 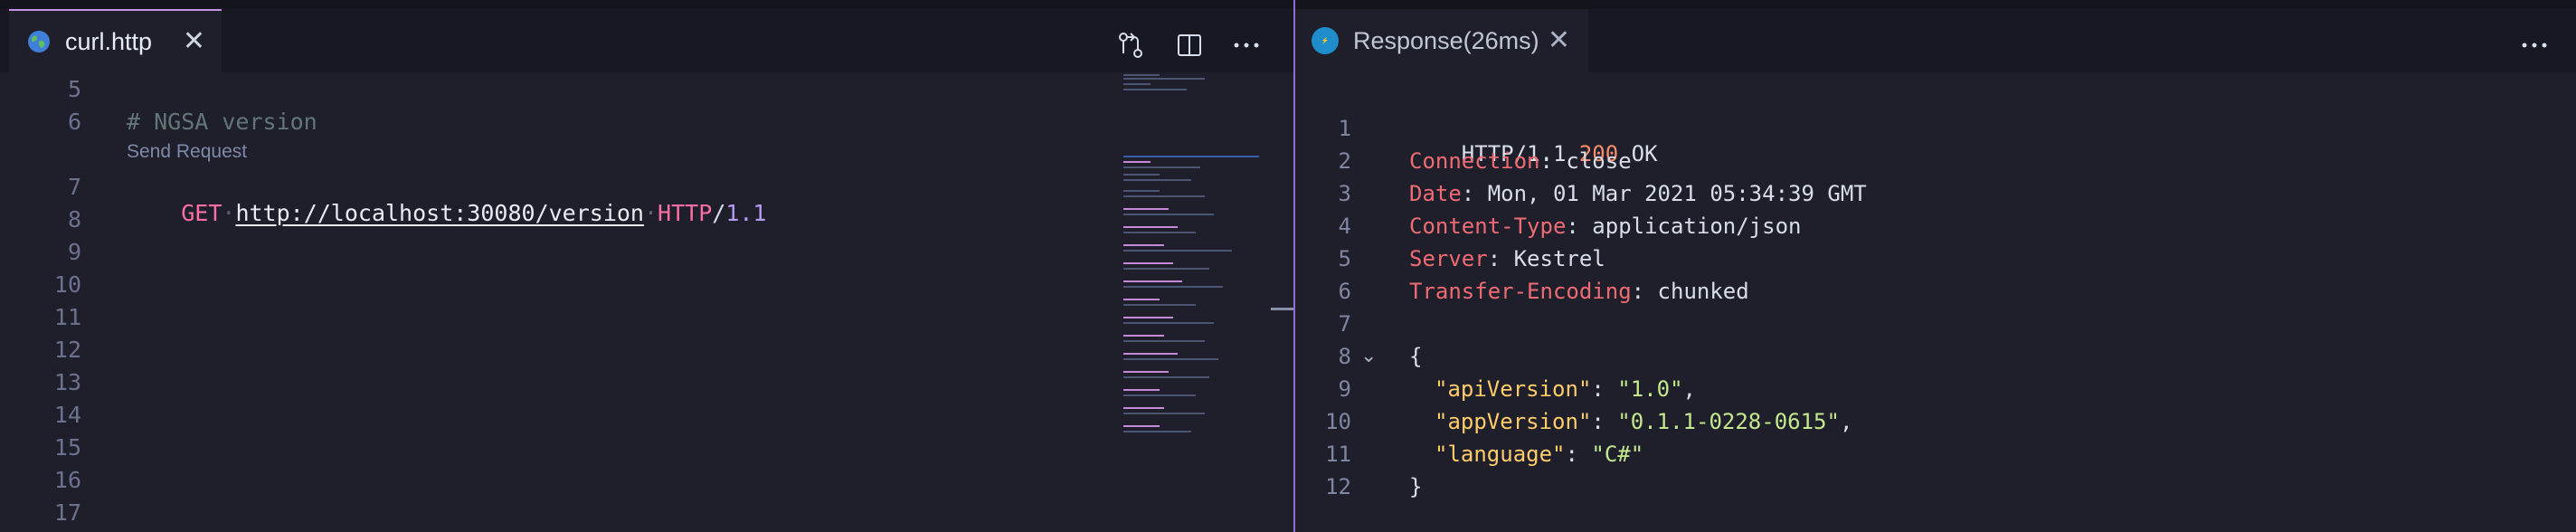 I want to click on header-value: : chunked, so click(x=1690, y=292).